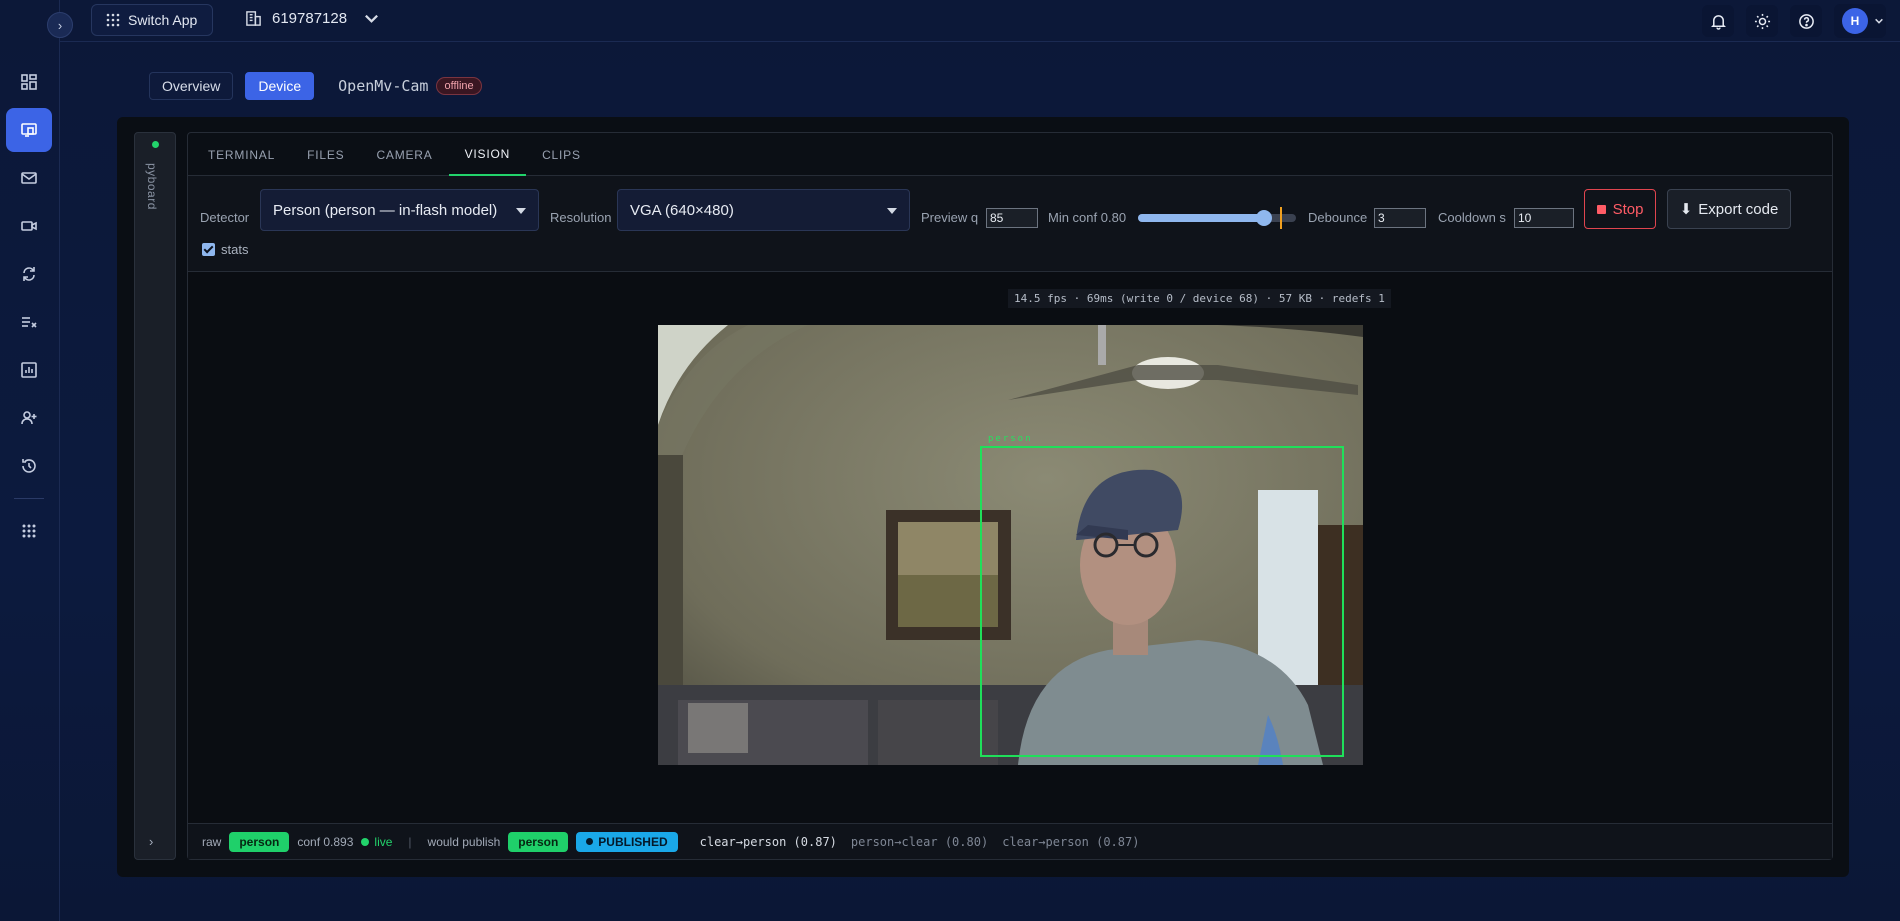  Describe the element at coordinates (1400, 218) in the screenshot. I see `debounce-input` at that location.